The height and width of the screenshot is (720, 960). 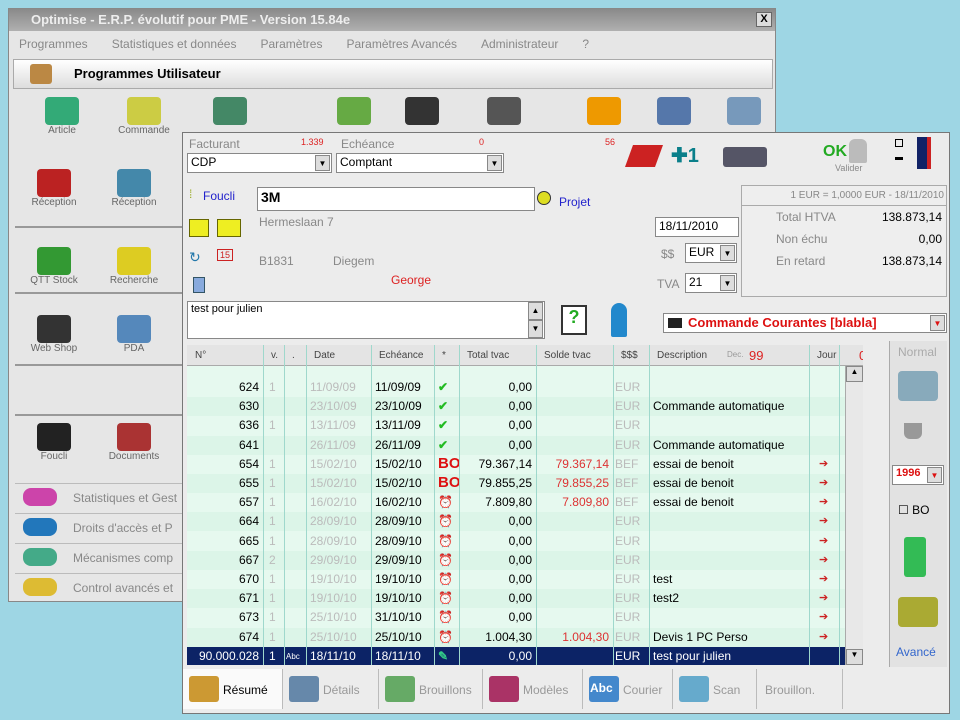 What do you see at coordinates (913, 510) in the screenshot?
I see `bo-checkbox: ☐ BO` at bounding box center [913, 510].